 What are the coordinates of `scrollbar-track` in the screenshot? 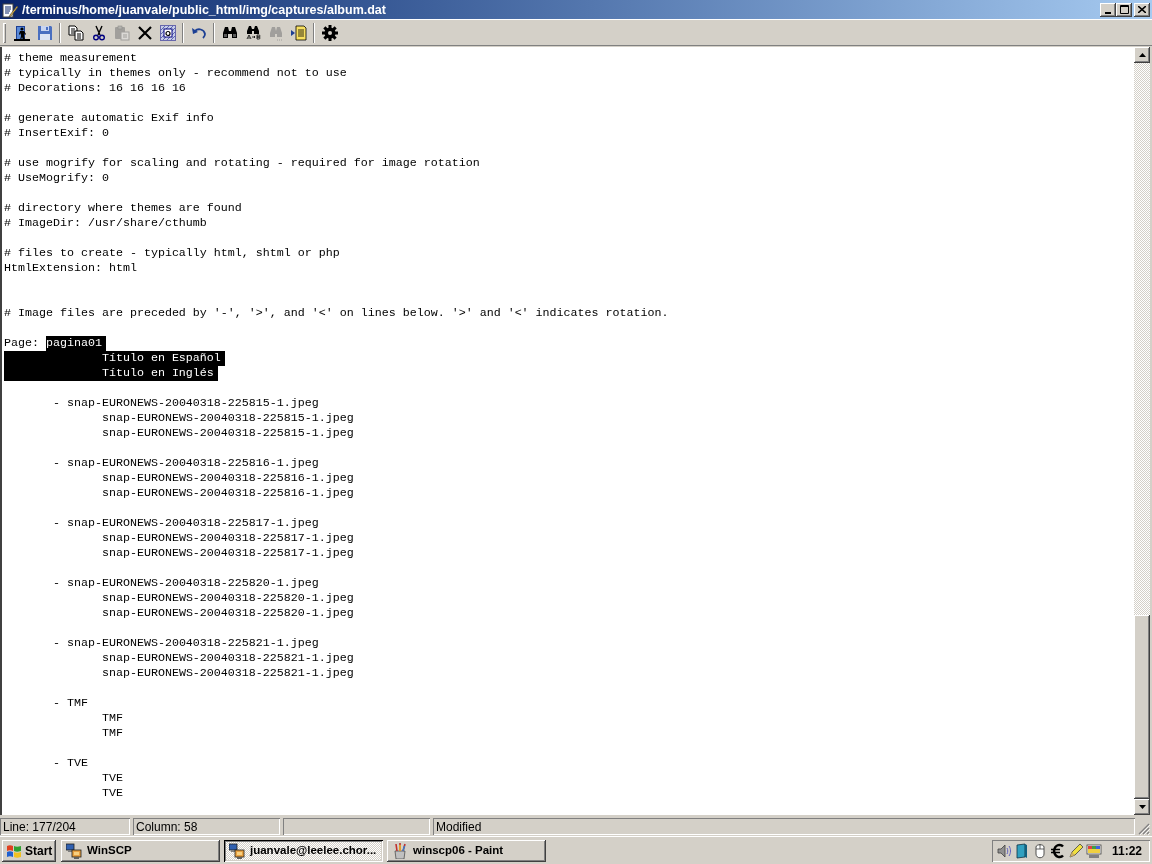 It's located at (1142, 431).